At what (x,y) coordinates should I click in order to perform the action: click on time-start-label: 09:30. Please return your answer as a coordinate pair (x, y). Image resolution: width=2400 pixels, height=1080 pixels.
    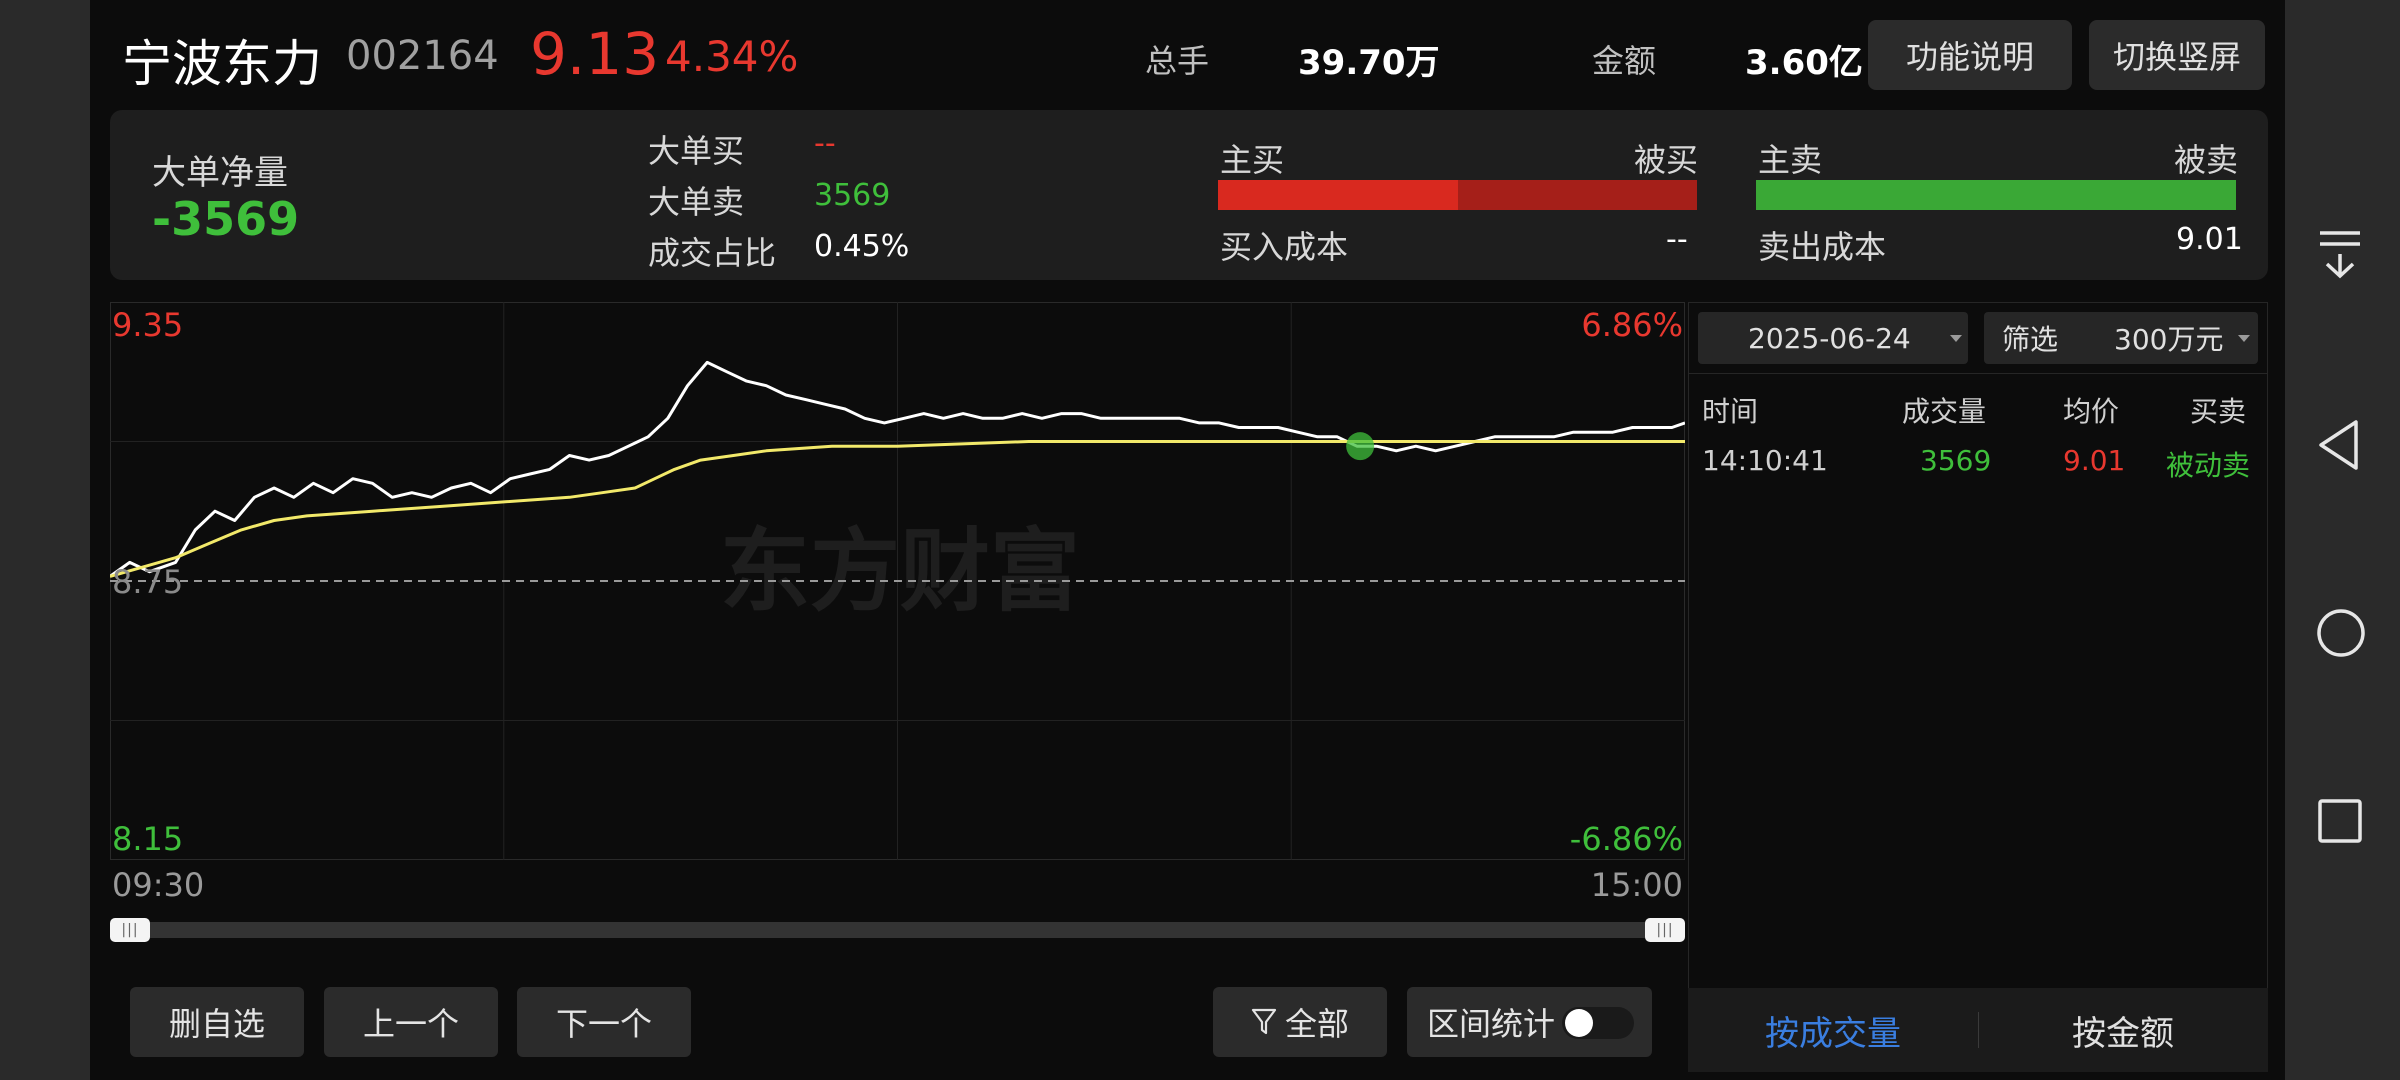
    Looking at the image, I should click on (158, 884).